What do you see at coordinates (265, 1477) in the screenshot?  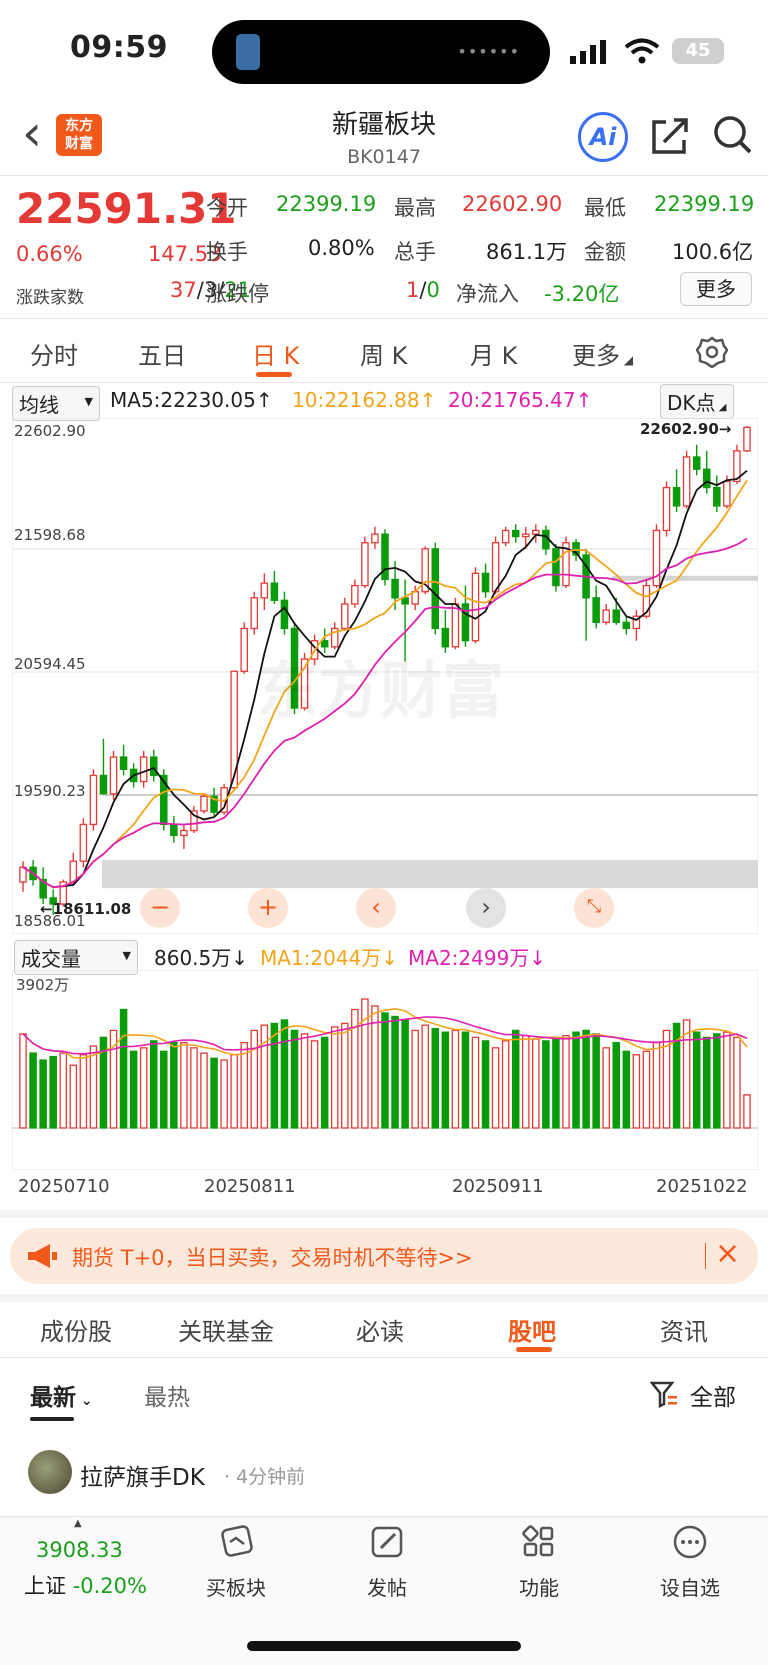 I see `post-time: · 4分钟前` at bounding box center [265, 1477].